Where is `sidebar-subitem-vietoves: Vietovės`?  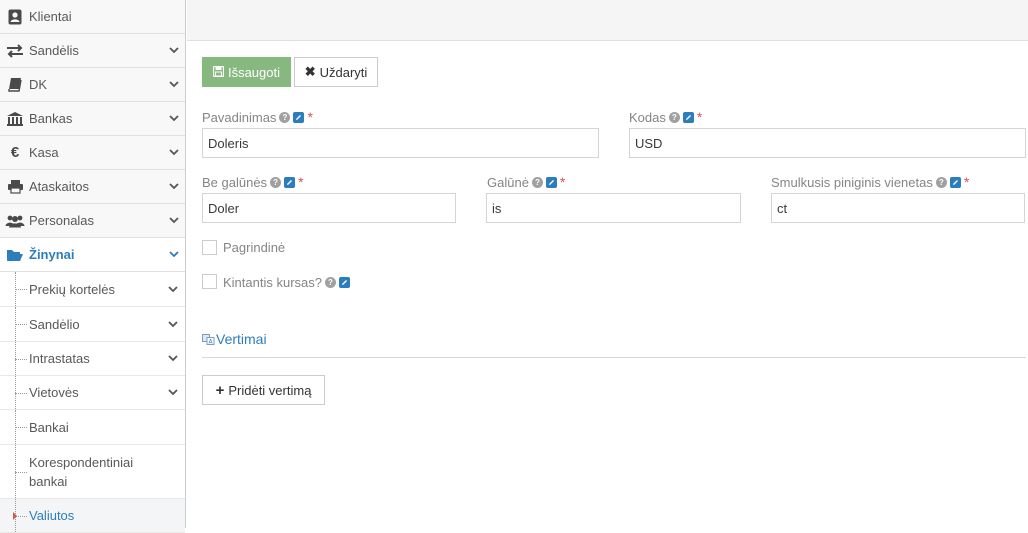 sidebar-subitem-vietoves: Vietovės is located at coordinates (92, 393).